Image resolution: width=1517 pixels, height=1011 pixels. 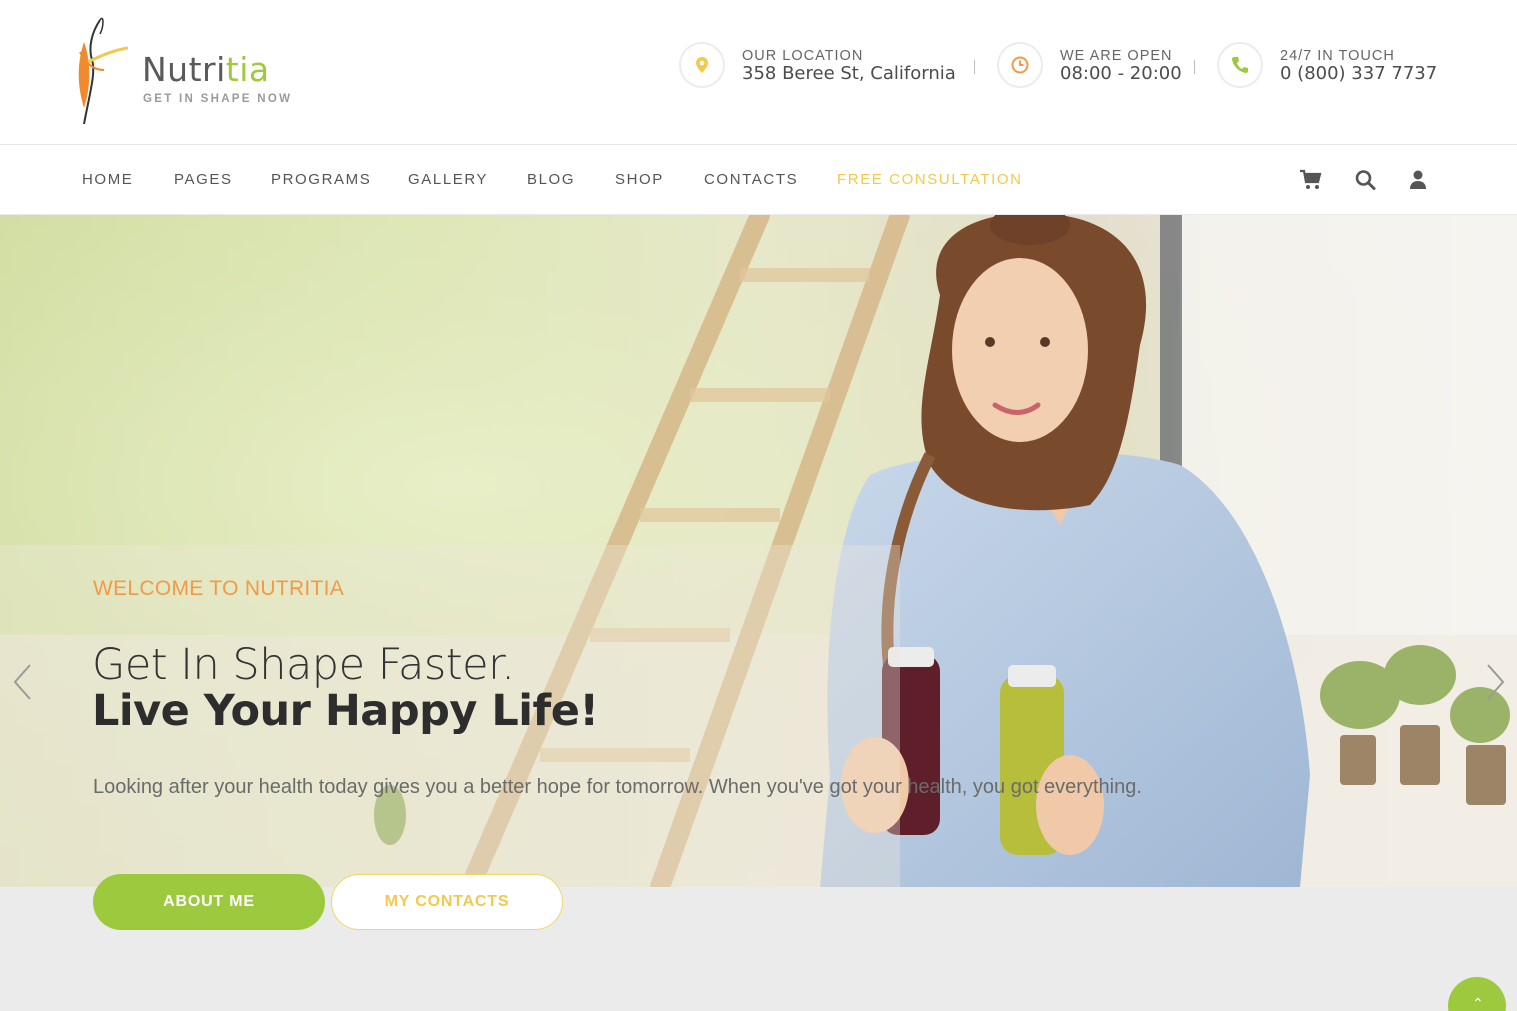 I want to click on slider-next-arrow-icon, so click(x=1495, y=682).